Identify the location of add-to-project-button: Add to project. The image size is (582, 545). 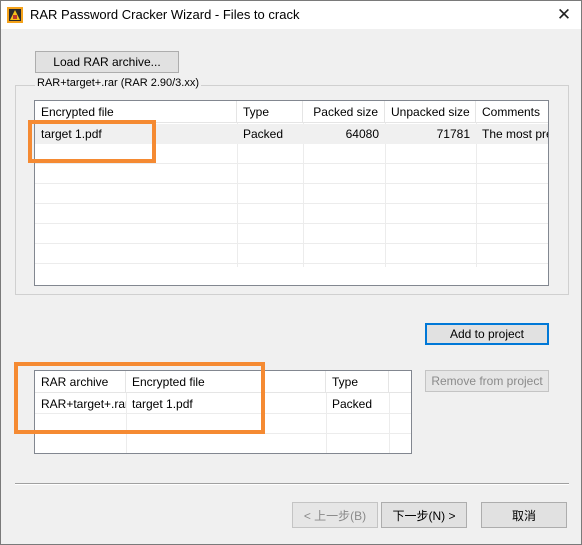
(487, 334).